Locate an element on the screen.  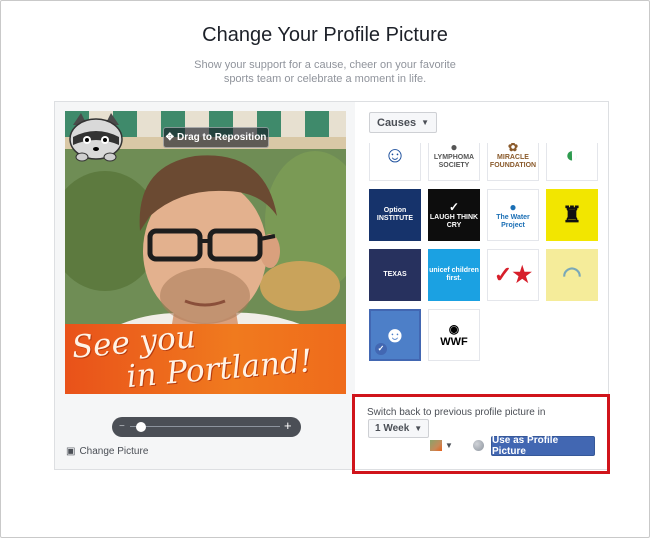
frame-tile: ✓★ is located at coordinates (513, 275).